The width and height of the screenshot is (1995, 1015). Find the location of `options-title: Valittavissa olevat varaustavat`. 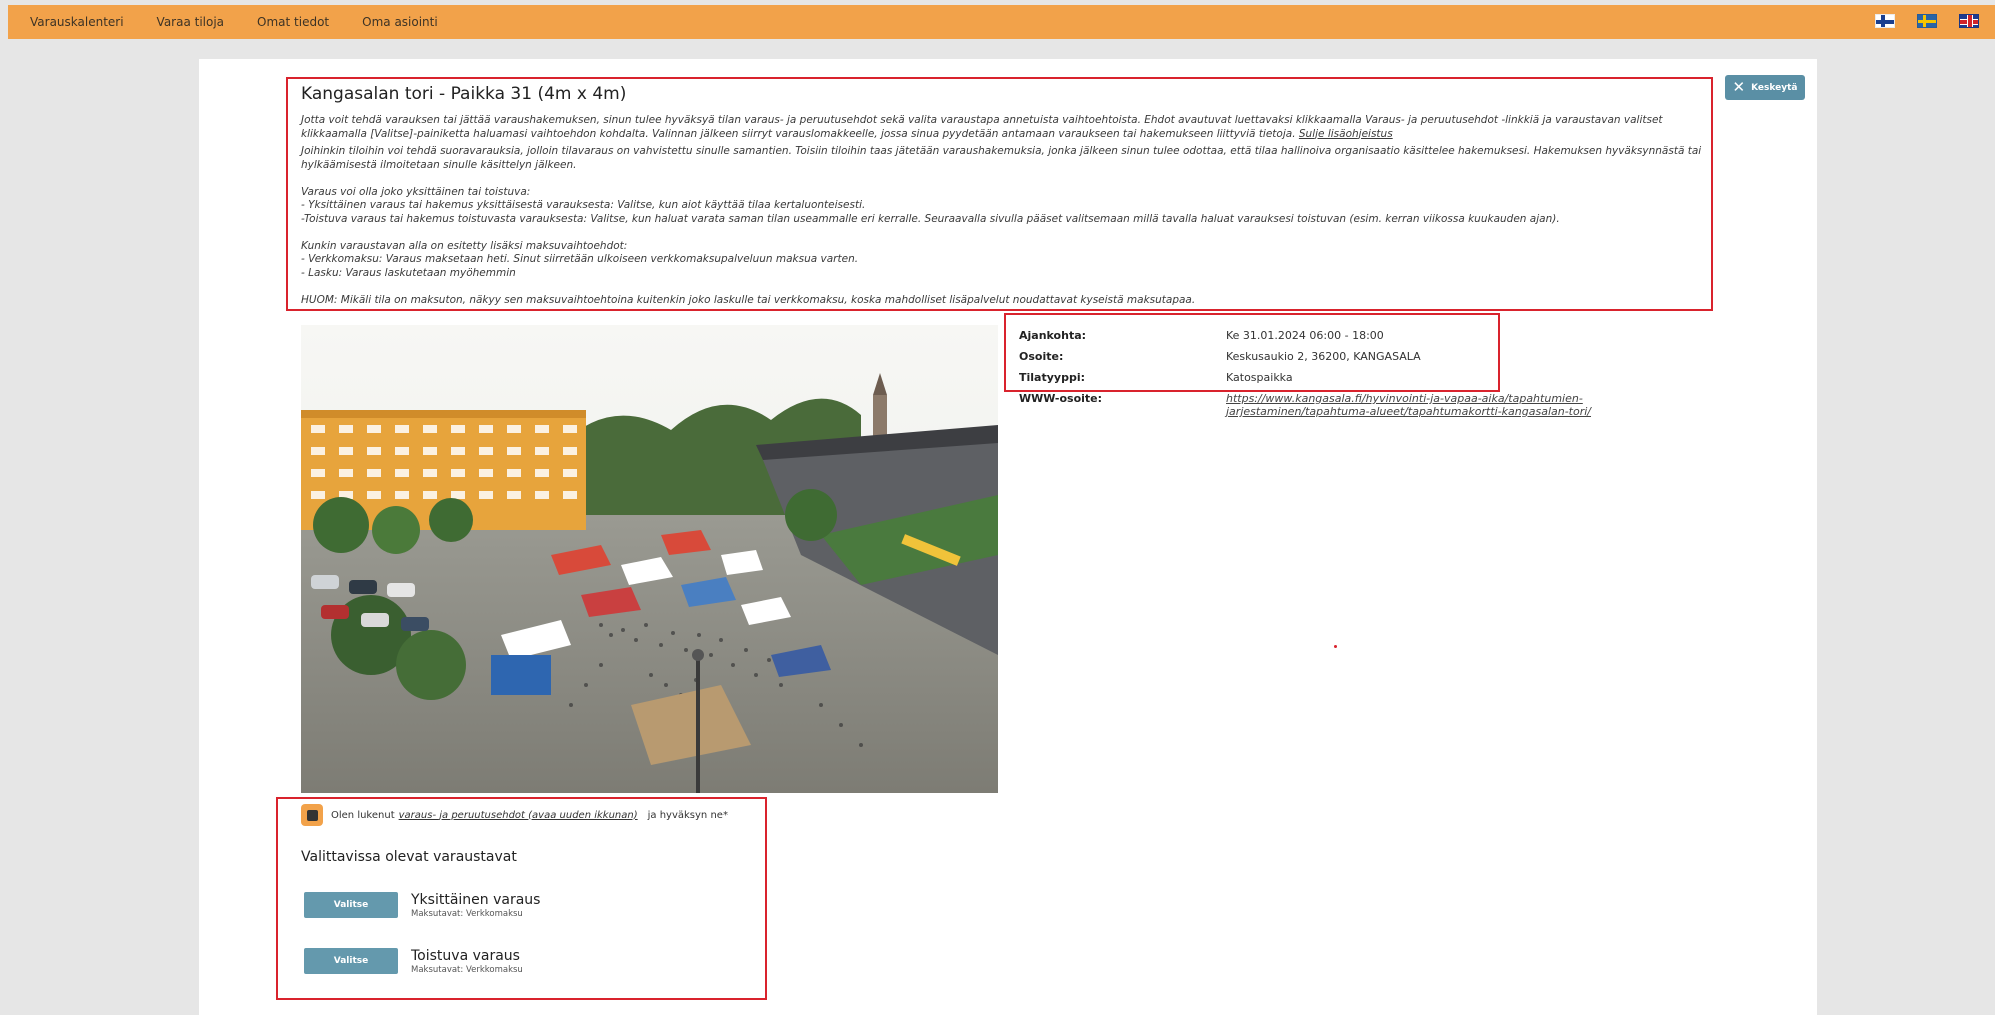

options-title: Valittavissa olevat varaustavat is located at coordinates (409, 857).